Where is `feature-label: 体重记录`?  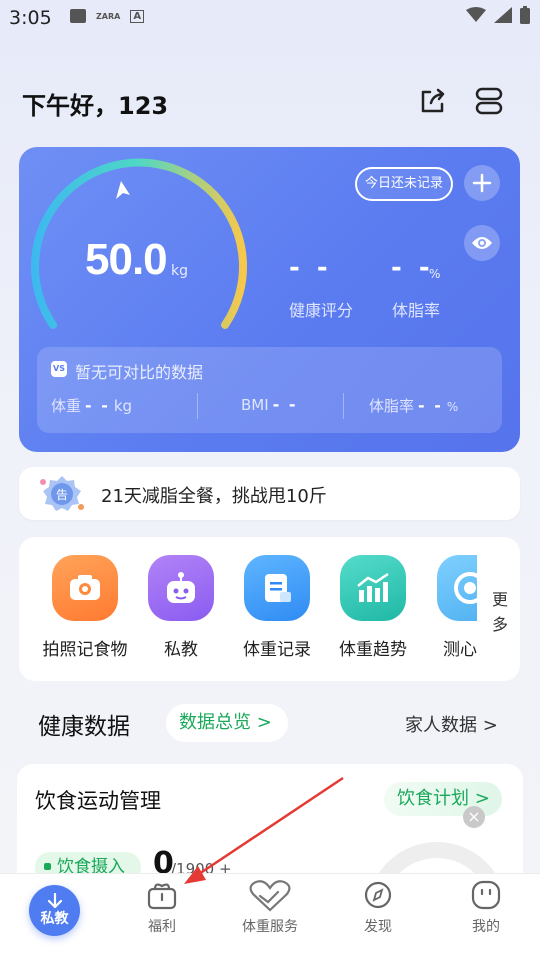
feature-label: 体重记录 is located at coordinates (277, 650).